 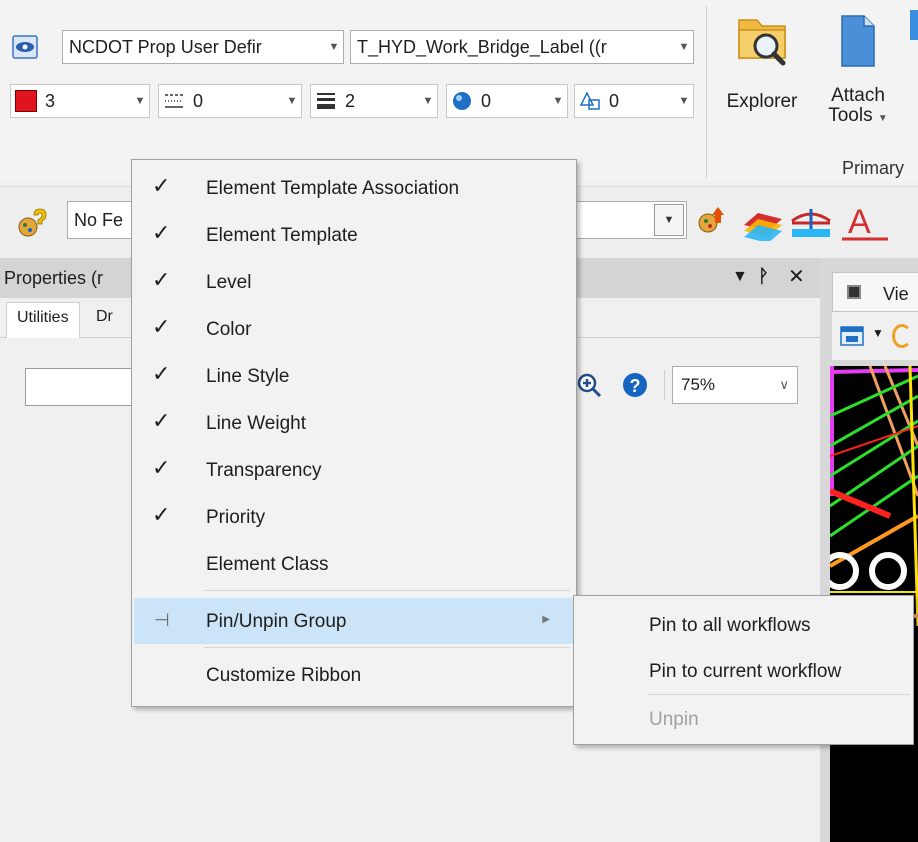 What do you see at coordinates (744, 719) in the screenshot?
I see `menu-item-unpin: Unpin` at bounding box center [744, 719].